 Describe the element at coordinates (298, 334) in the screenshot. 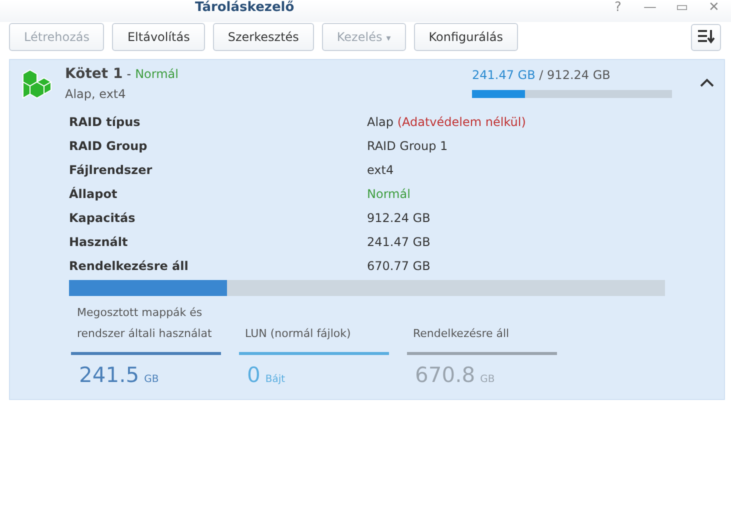

I see `legend-label: LUN (normál fájlok)` at that location.